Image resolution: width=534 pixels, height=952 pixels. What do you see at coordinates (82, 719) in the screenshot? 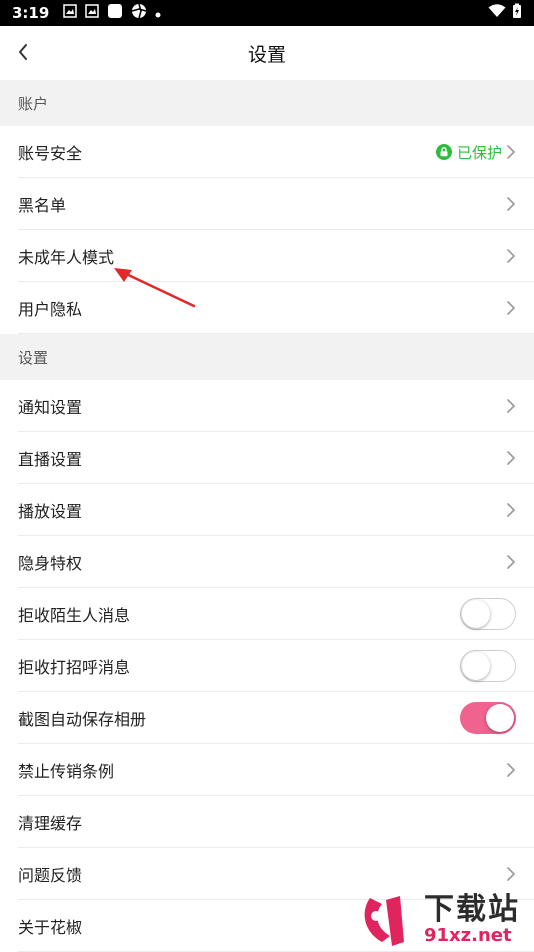
I see `settings-row-label: 截图自动保存相册` at bounding box center [82, 719].